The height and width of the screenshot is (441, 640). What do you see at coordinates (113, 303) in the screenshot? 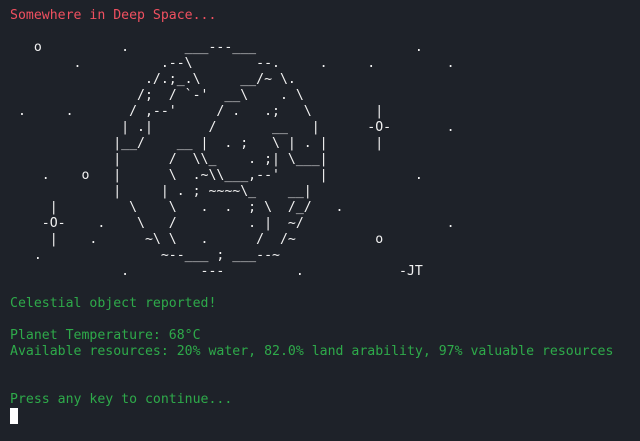
I see `report-text: Celestial object reported!` at bounding box center [113, 303].